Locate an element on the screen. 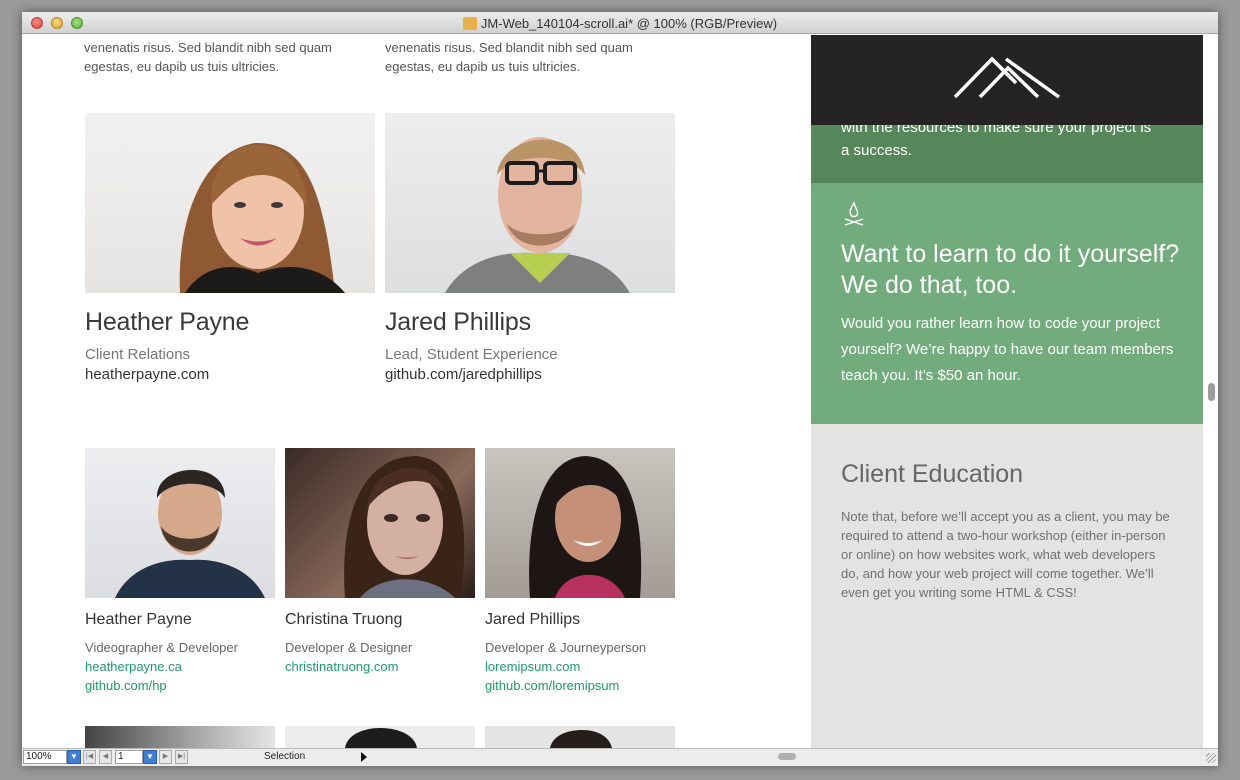 This screenshot has width=1240, height=780. featured-name-2: Jared Phillips is located at coordinates (458, 322).